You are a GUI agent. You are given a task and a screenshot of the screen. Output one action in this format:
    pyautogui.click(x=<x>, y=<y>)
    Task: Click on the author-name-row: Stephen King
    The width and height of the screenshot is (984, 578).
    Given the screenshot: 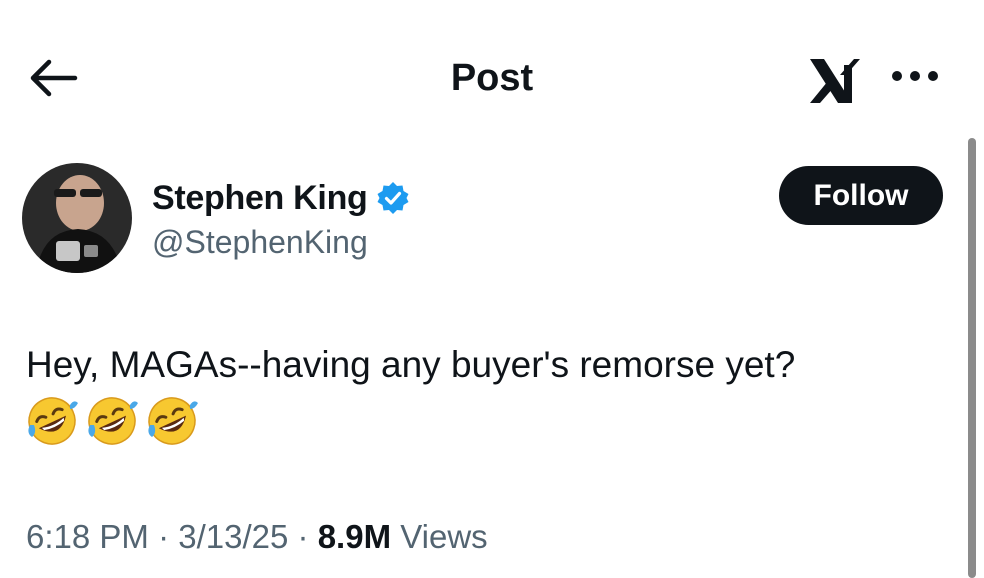 What is the action you would take?
    pyautogui.click(x=281, y=198)
    